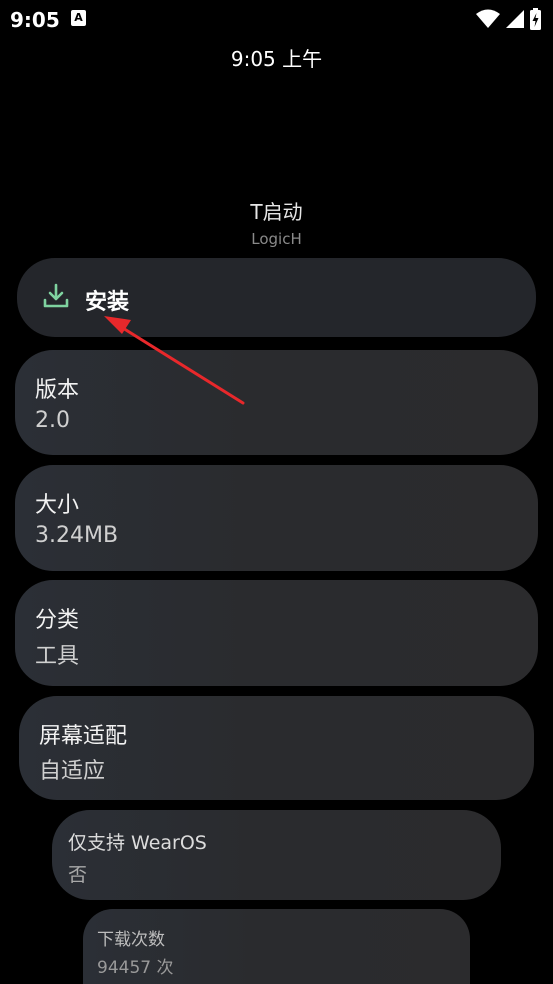  I want to click on detail-category: 分类 工具, so click(276, 633).